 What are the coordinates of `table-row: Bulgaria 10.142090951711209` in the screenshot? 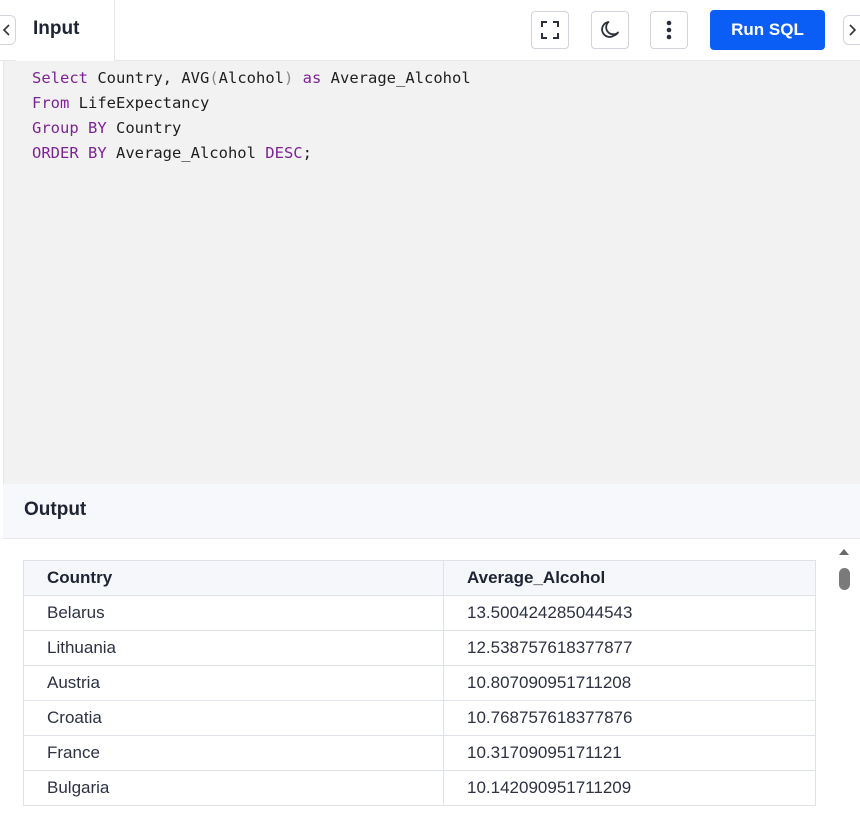 It's located at (419, 788).